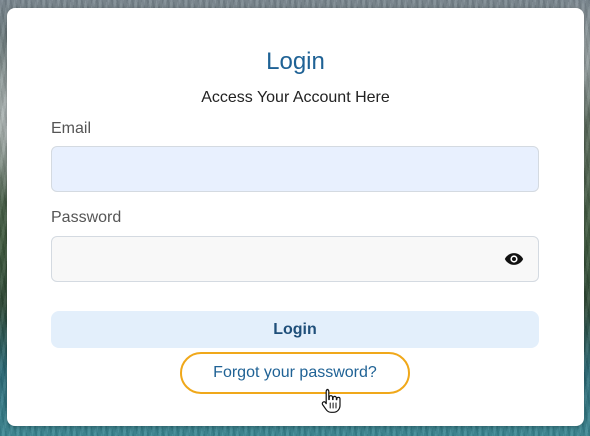  Describe the element at coordinates (514, 259) in the screenshot. I see `eye-icon` at that location.